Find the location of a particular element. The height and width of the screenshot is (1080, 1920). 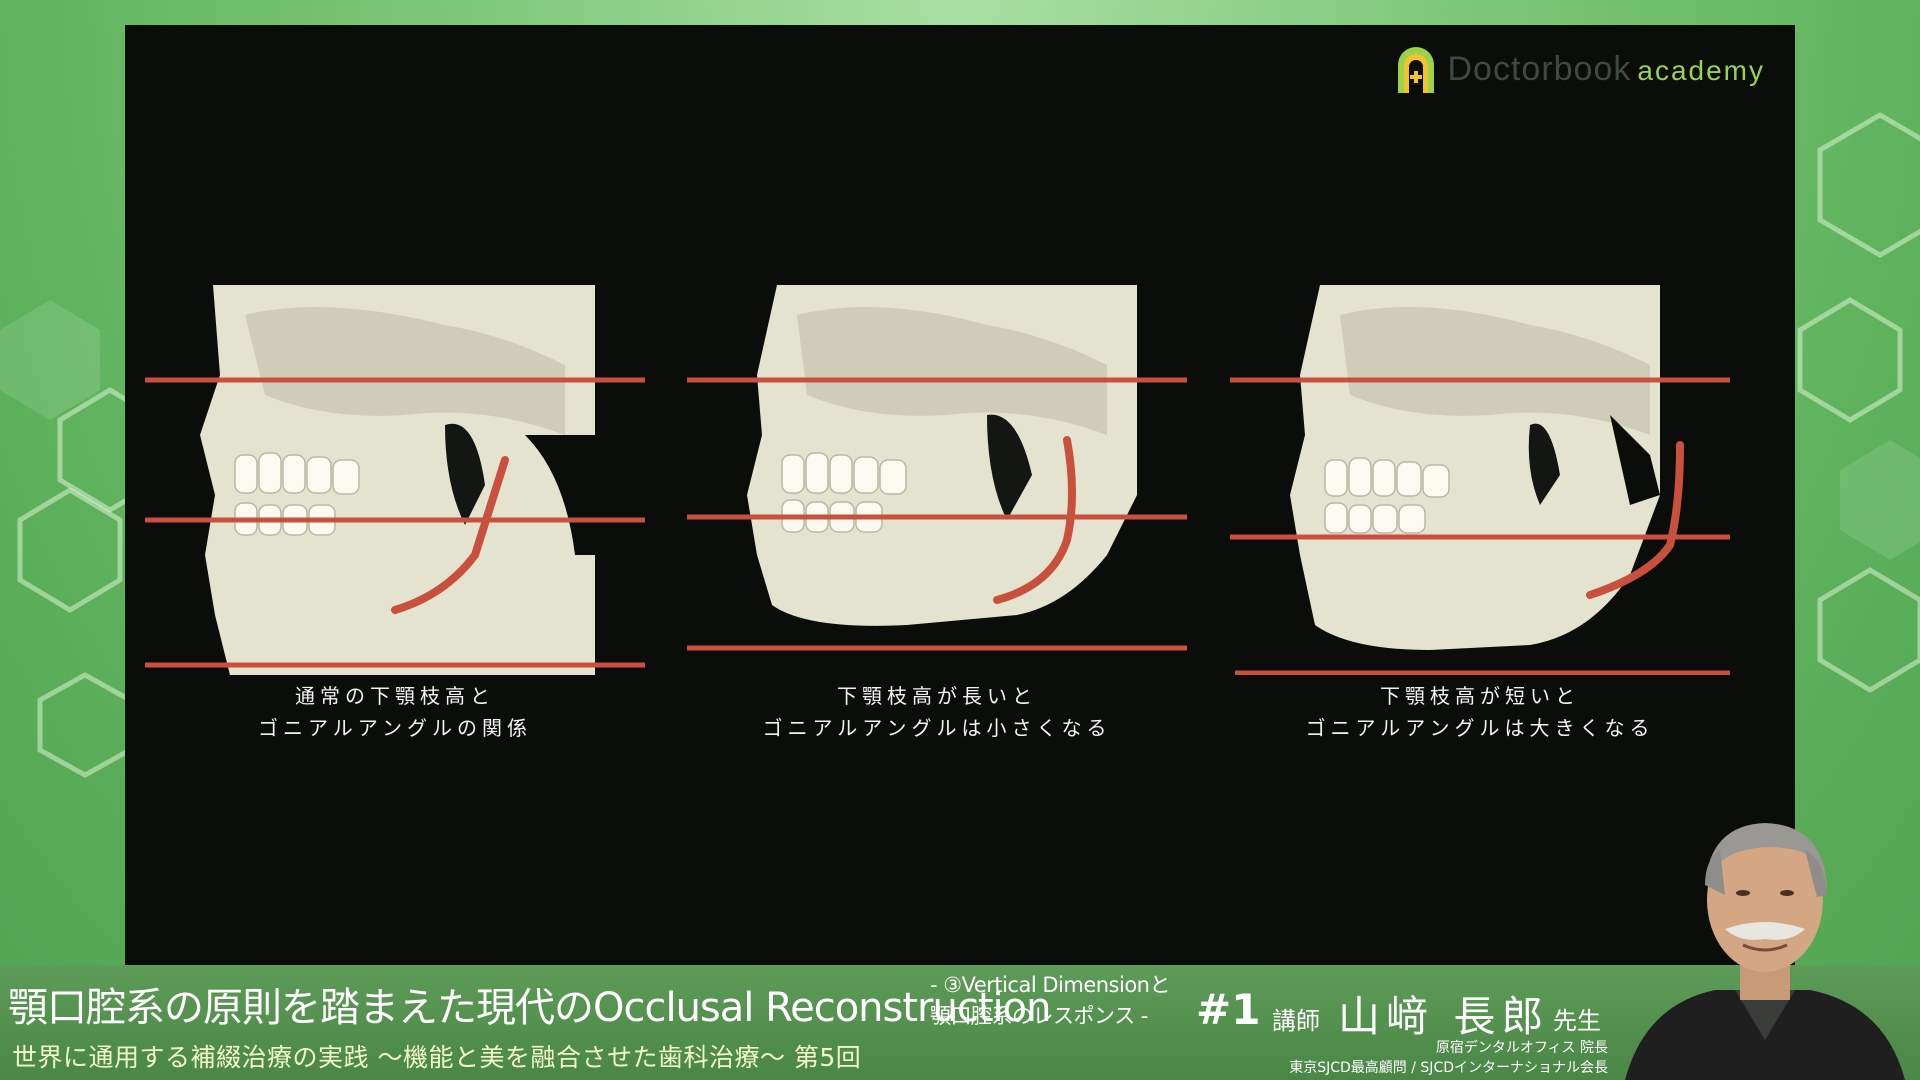

skull-panel-long-ramus is located at coordinates (937, 465).